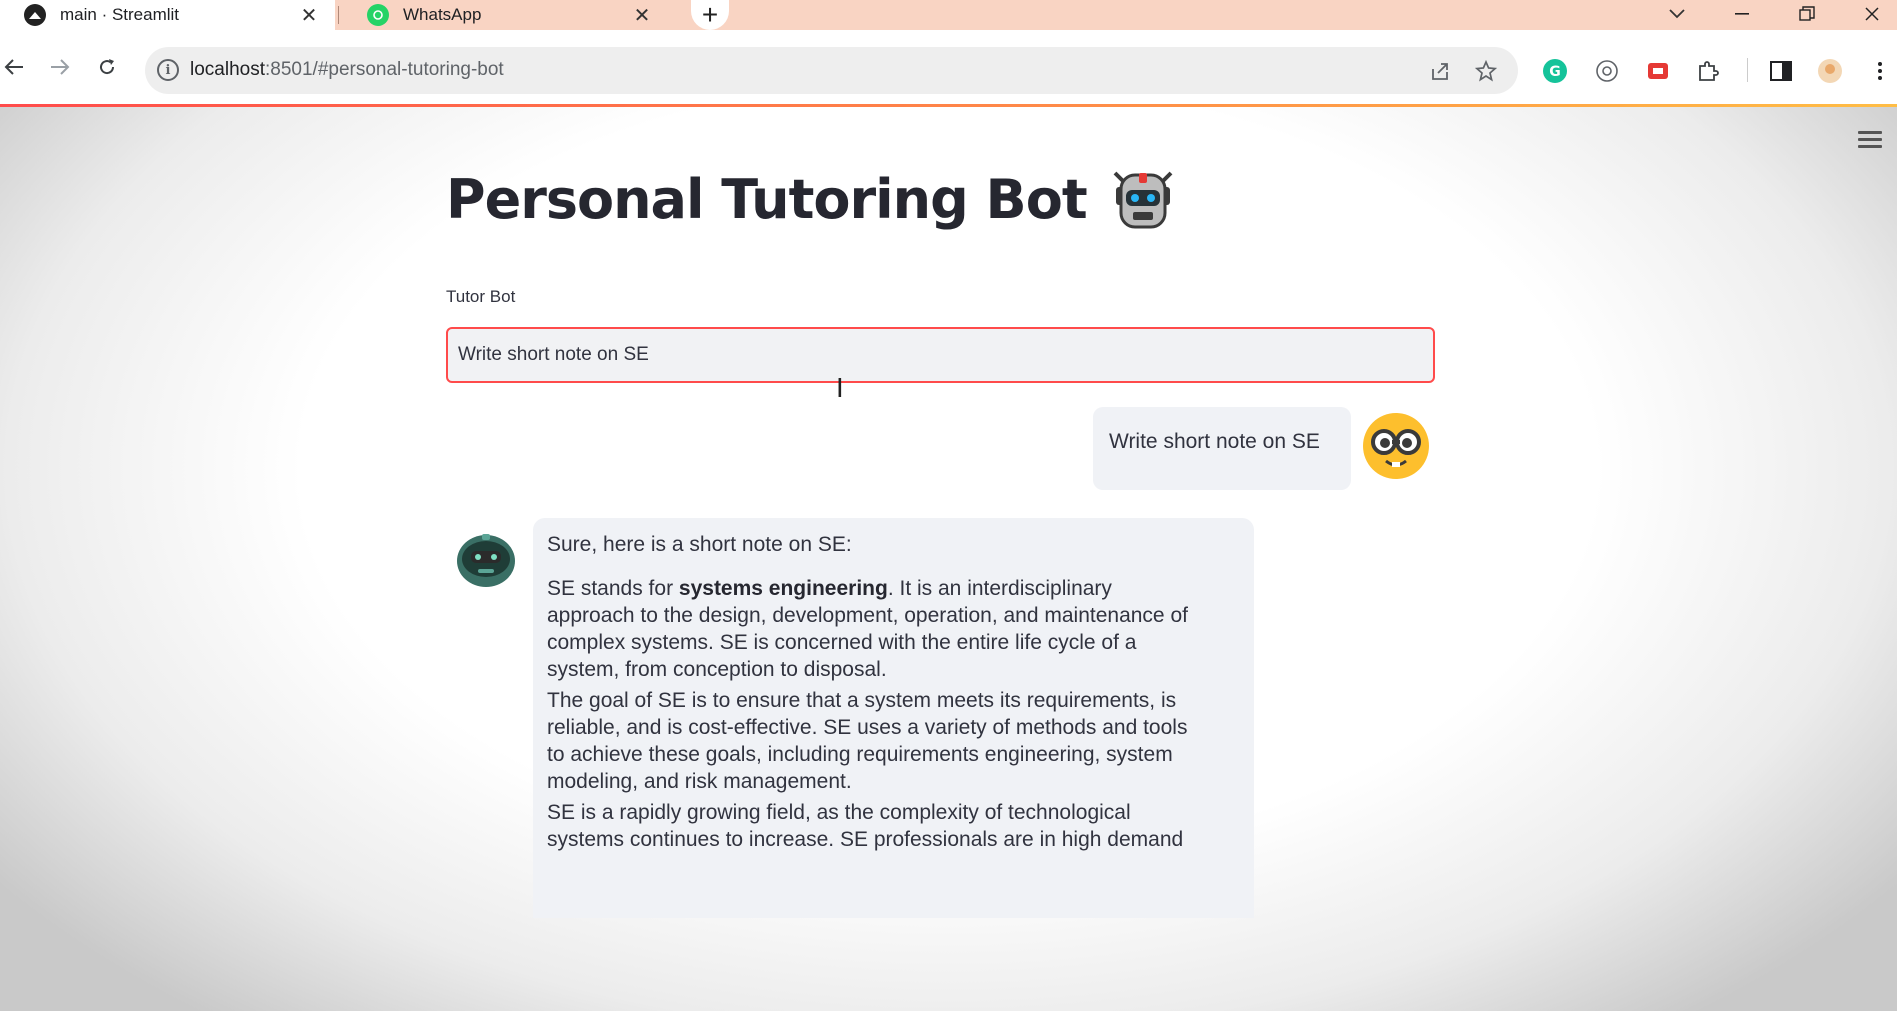 This screenshot has height=1011, width=1897. Describe the element at coordinates (999, 588) in the screenshot. I see `bot-p1-line1-rest: . It is an interdisciplinary` at that location.